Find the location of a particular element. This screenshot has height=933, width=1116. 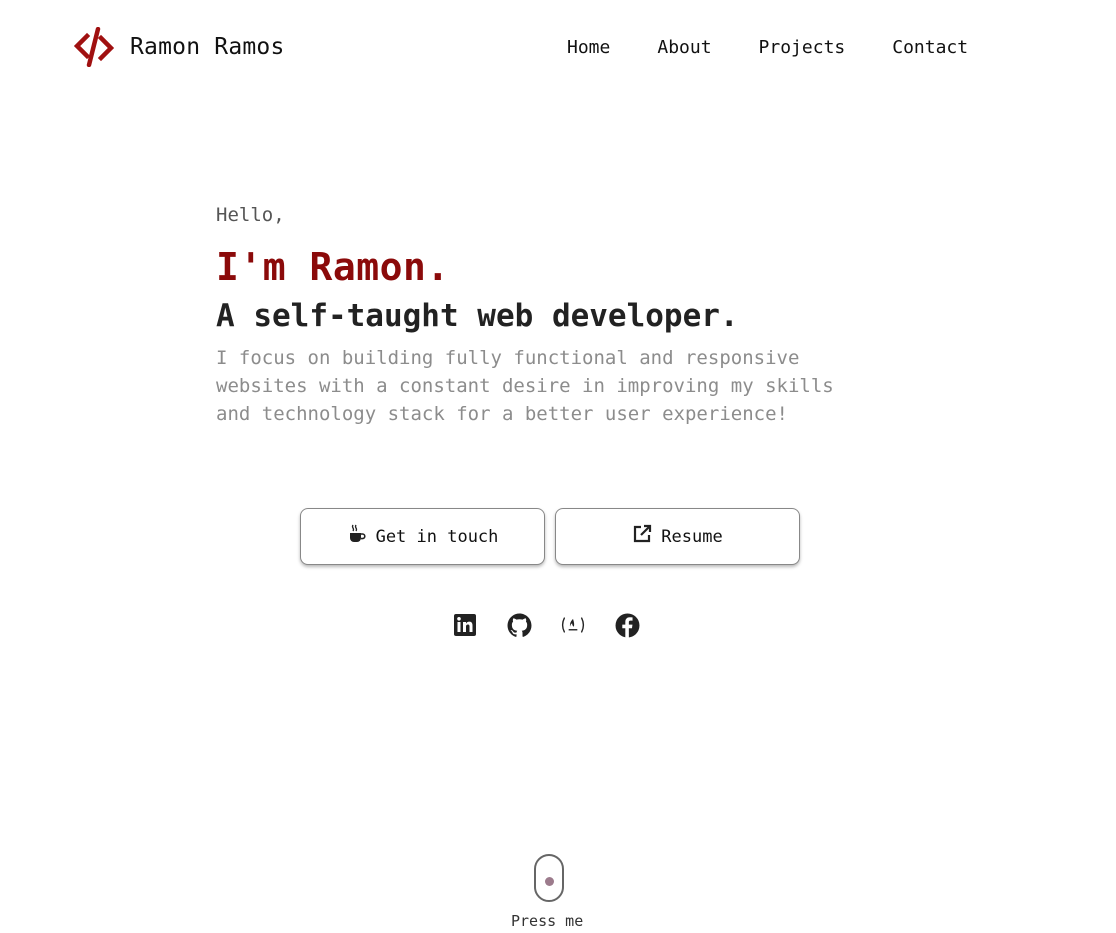

logo-link: Ramon Ramos is located at coordinates (179, 47).